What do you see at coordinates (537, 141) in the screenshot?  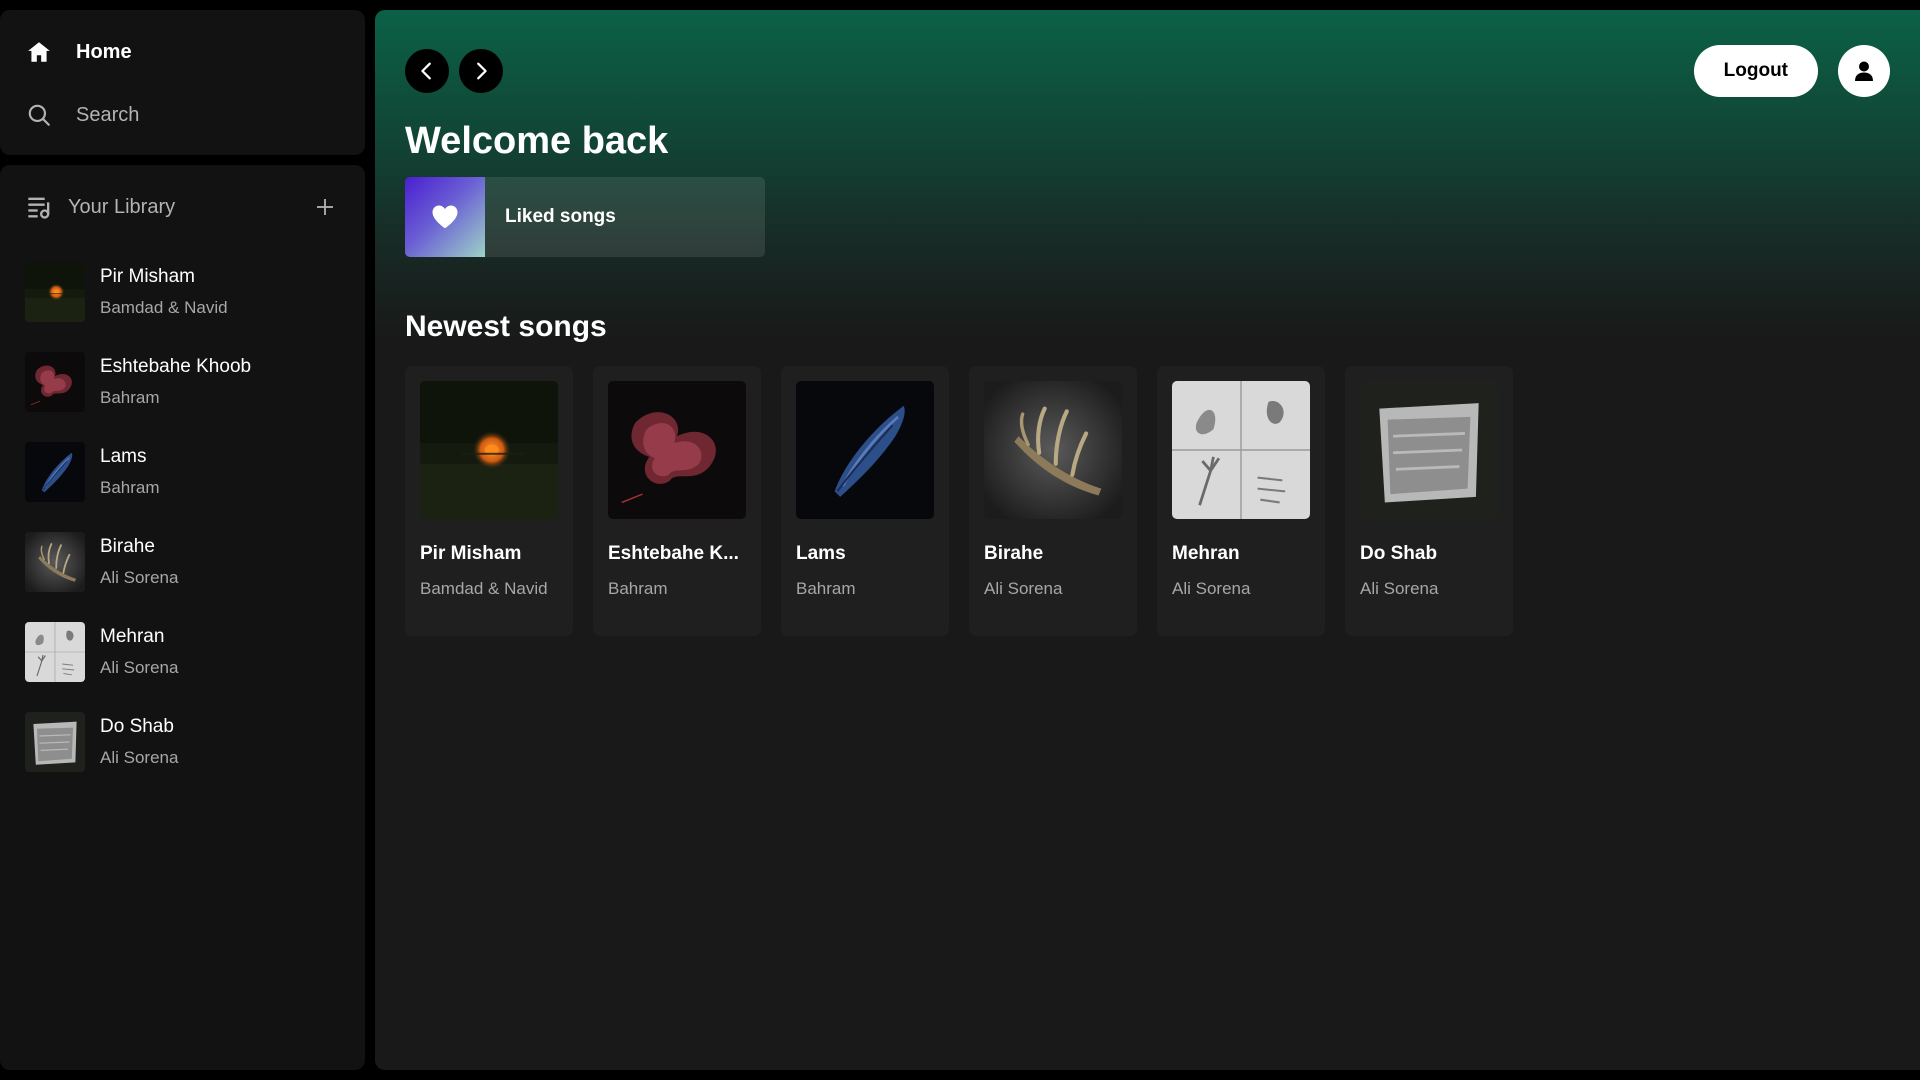 I see `page-title: Welcome back` at bounding box center [537, 141].